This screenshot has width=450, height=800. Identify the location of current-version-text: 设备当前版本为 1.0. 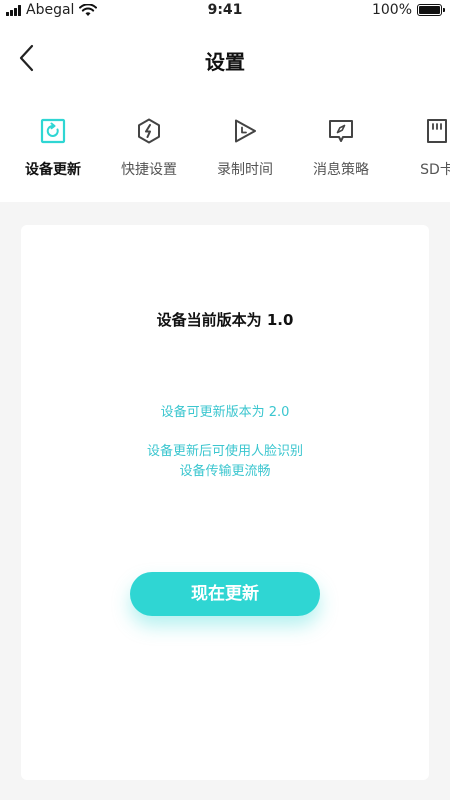
(225, 320).